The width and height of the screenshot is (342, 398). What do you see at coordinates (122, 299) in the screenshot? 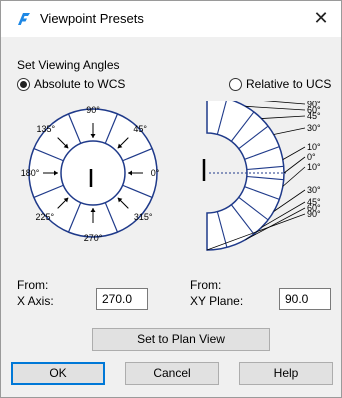
I see `x-axis-input: 270.0` at bounding box center [122, 299].